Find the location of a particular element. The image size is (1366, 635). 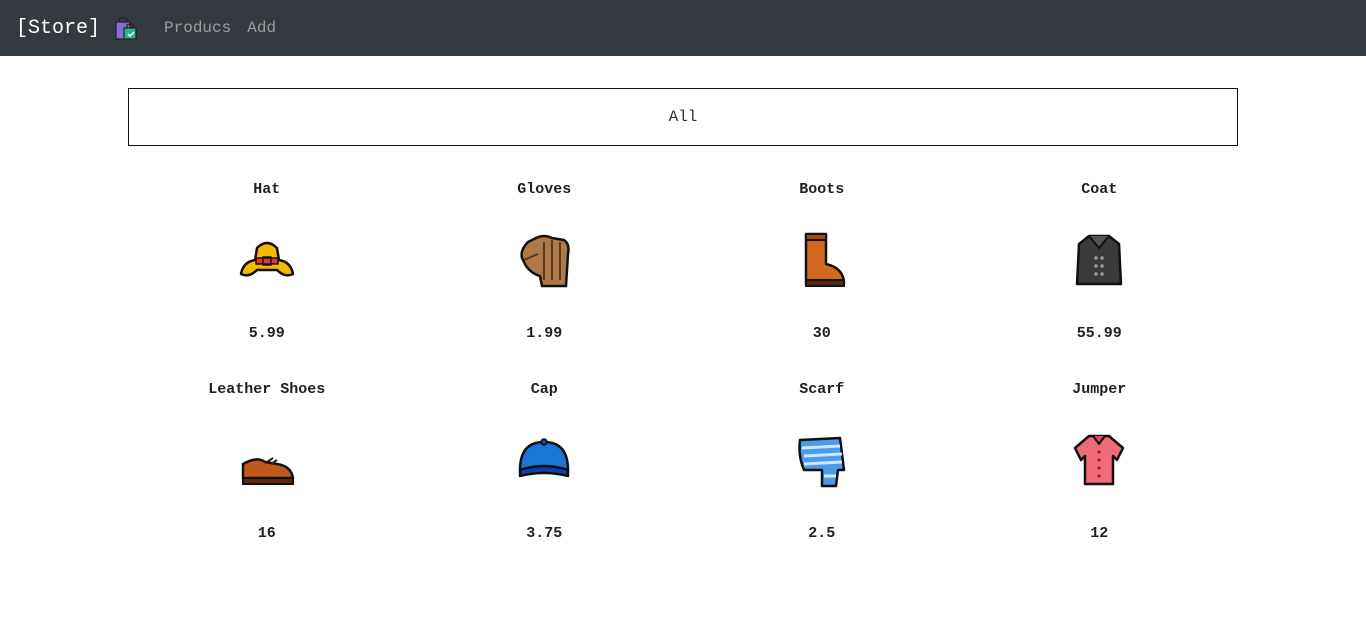

cap-icon is located at coordinates (544, 458).